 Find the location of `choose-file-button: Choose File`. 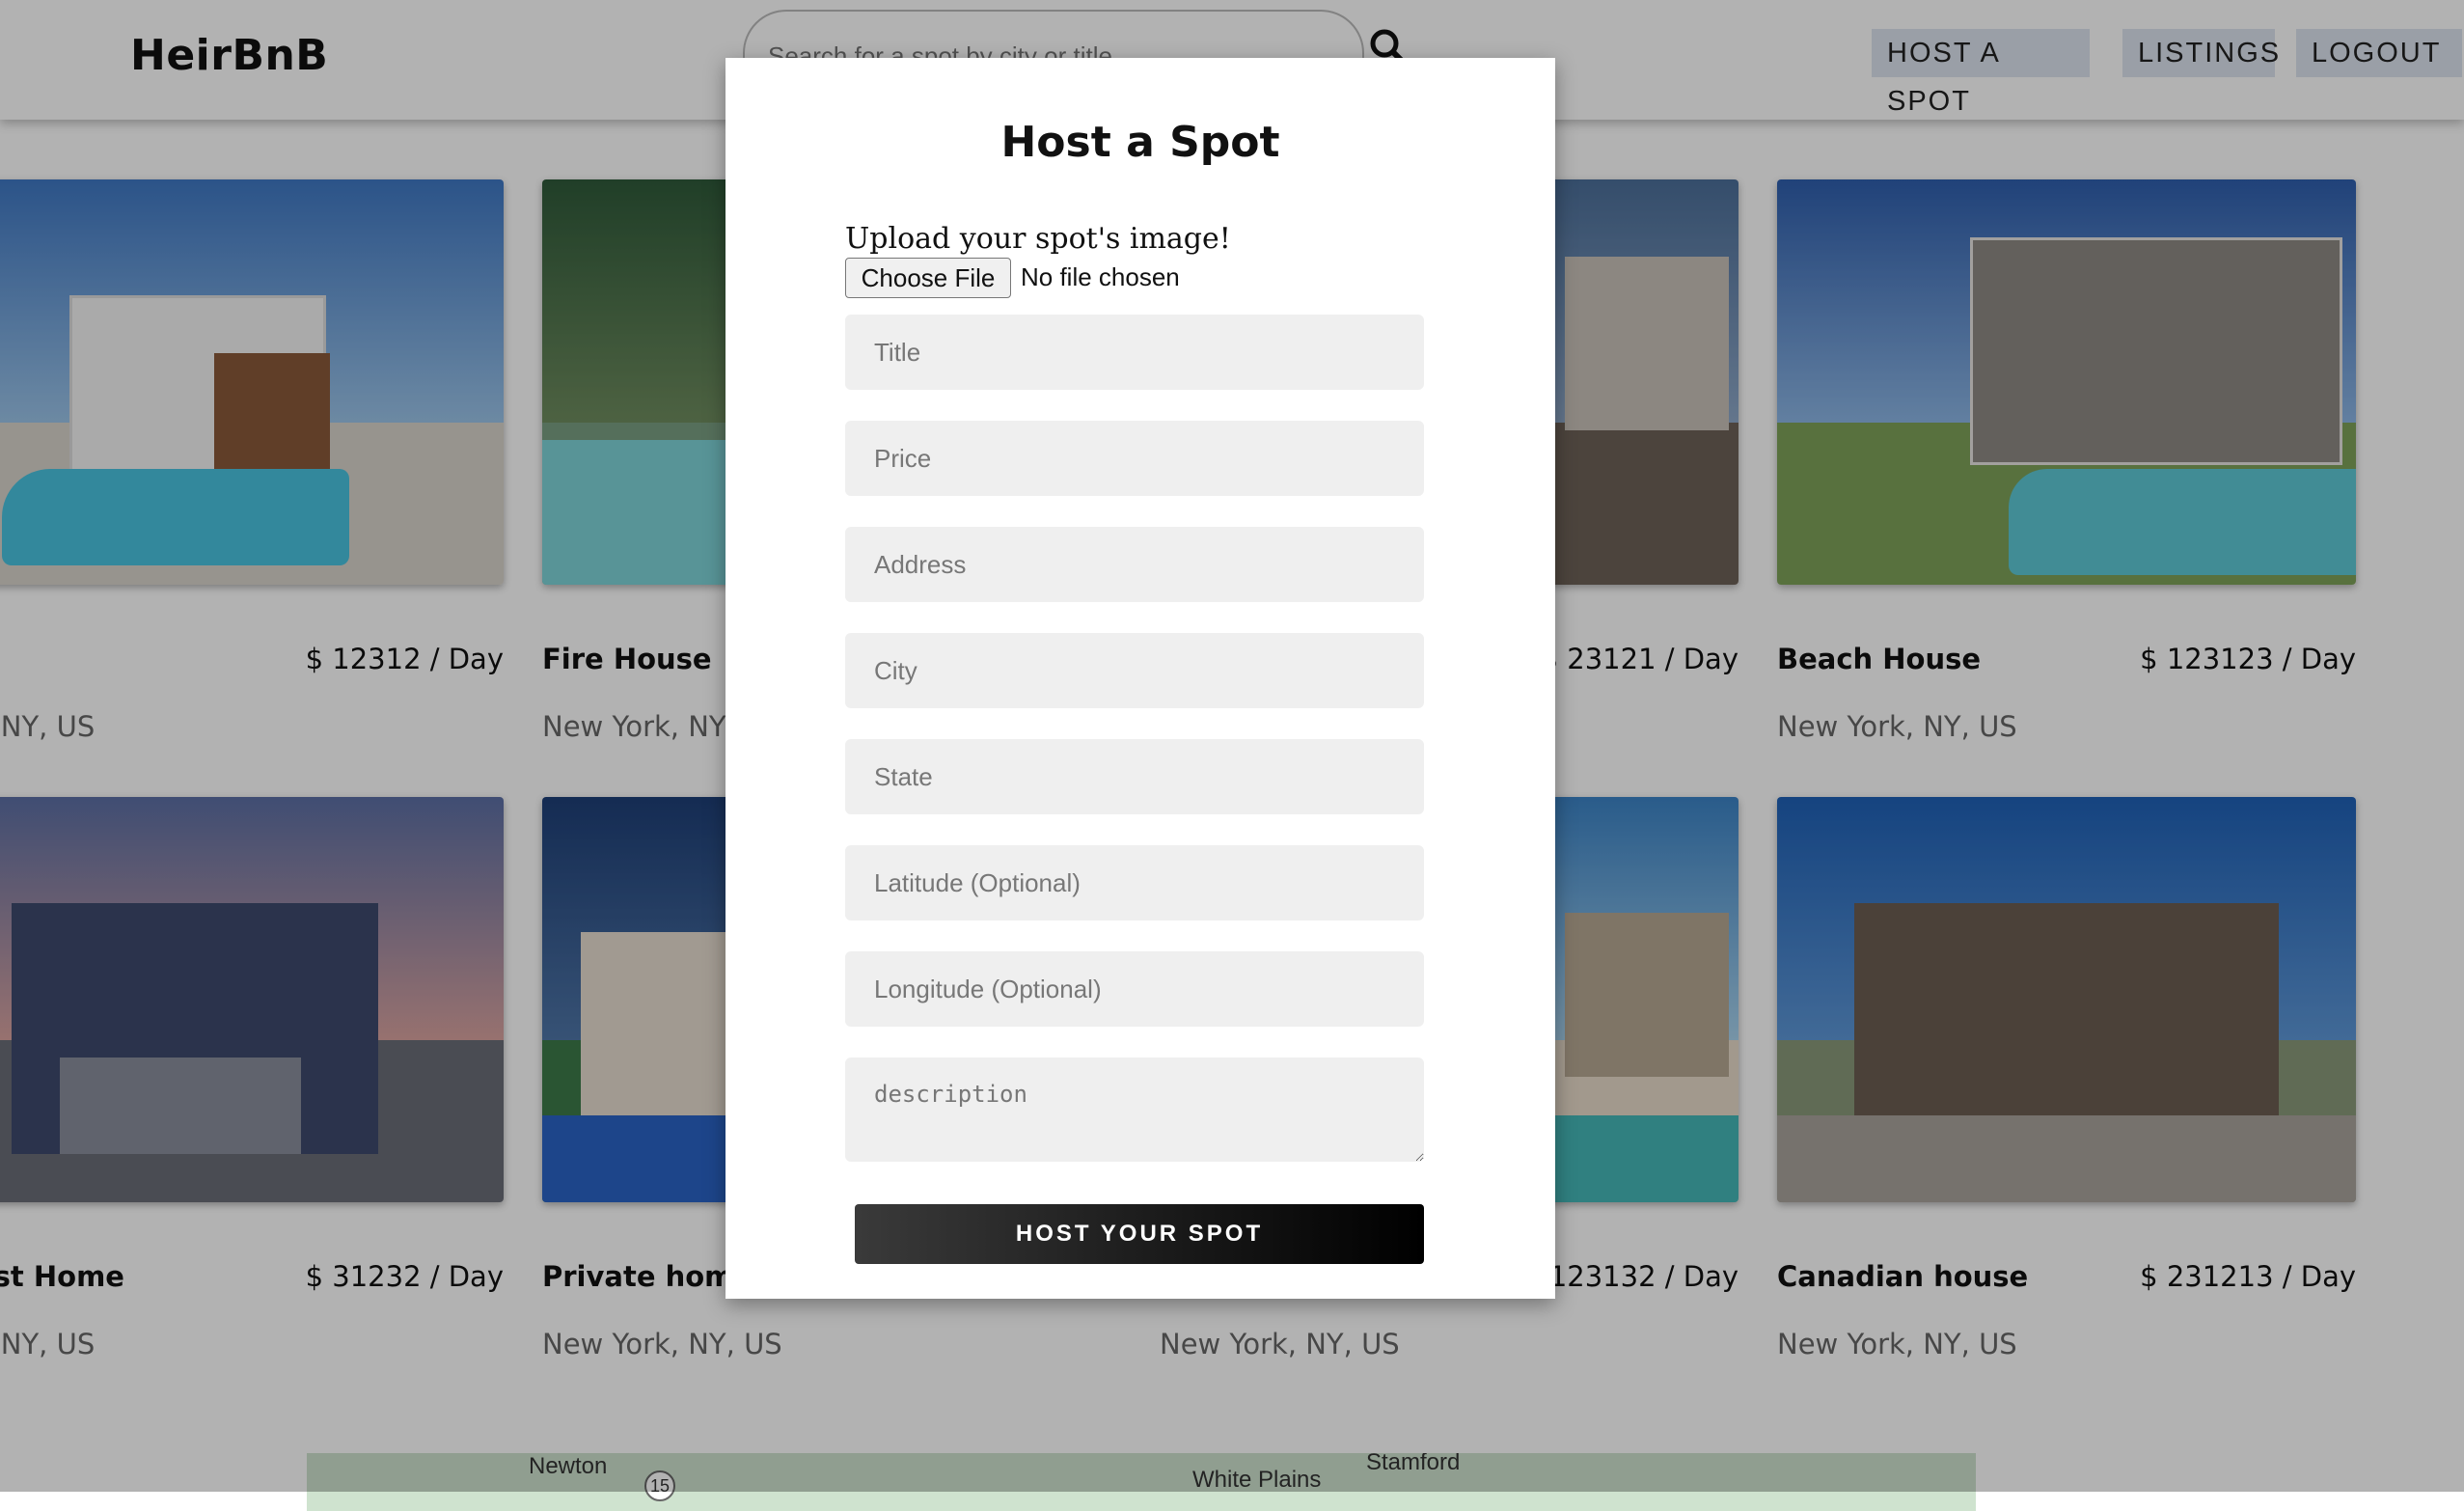

choose-file-button: Choose File is located at coordinates (928, 278).